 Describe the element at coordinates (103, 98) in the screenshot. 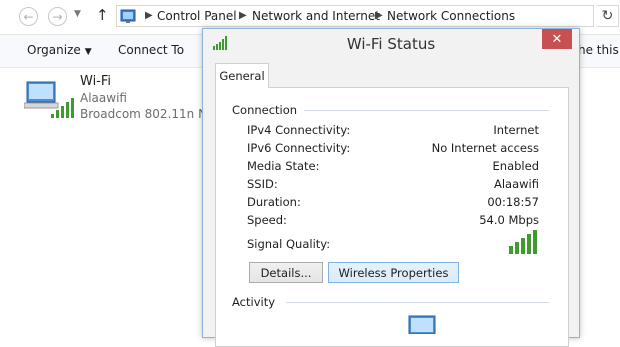

I see `connection-ssid: Alaawifi` at that location.